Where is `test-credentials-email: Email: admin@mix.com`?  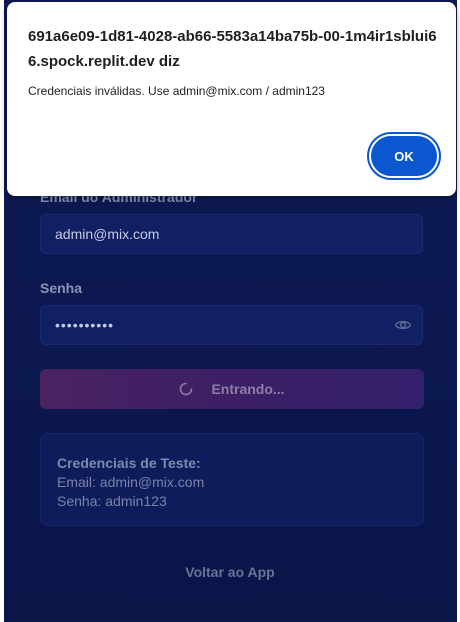
test-credentials-email: Email: admin@mix.com is located at coordinates (131, 482).